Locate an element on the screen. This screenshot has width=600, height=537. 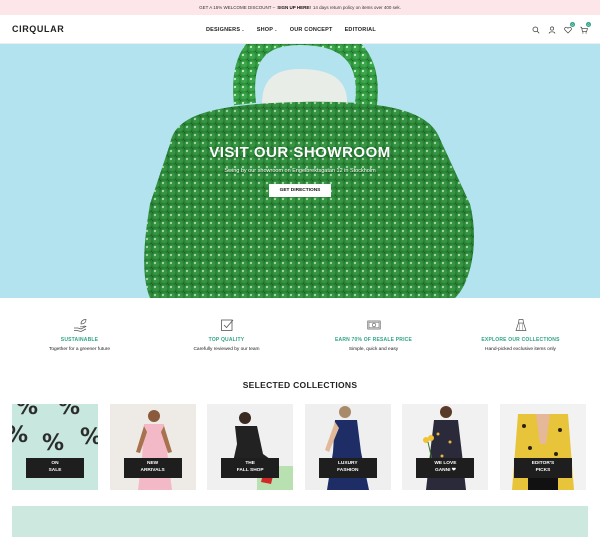
header-actions: 0 0 is located at coordinates (561, 29).